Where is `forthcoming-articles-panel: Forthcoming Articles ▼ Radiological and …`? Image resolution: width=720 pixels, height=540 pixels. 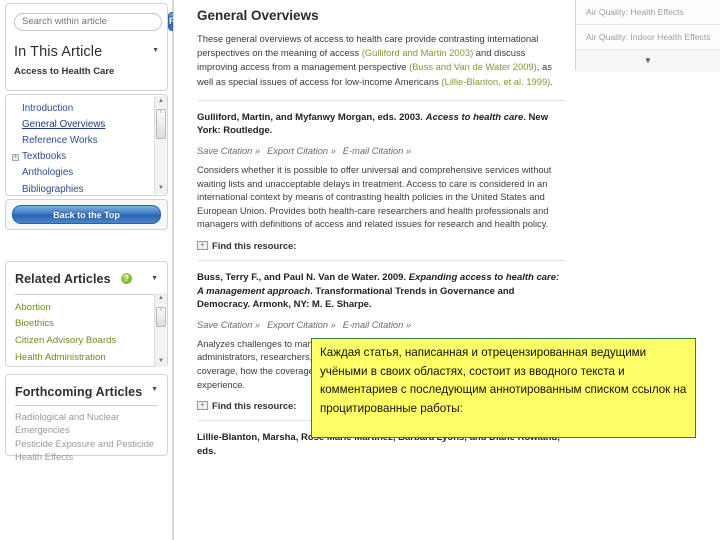 forthcoming-articles-panel: Forthcoming Articles ▼ Radiological and … is located at coordinates (86, 418).